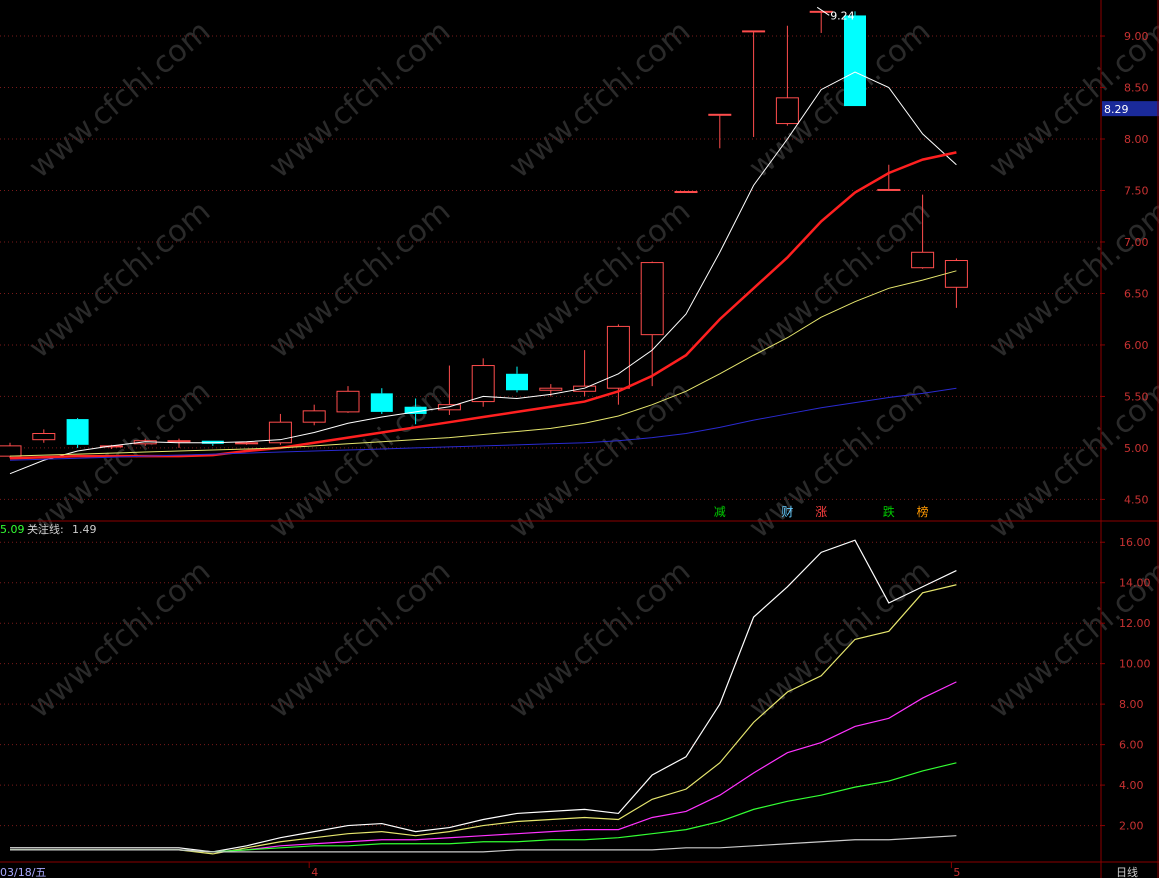 The width and height of the screenshot is (1159, 878). Describe the element at coordinates (923, 511) in the screenshot. I see `signal-label: 榜` at that location.